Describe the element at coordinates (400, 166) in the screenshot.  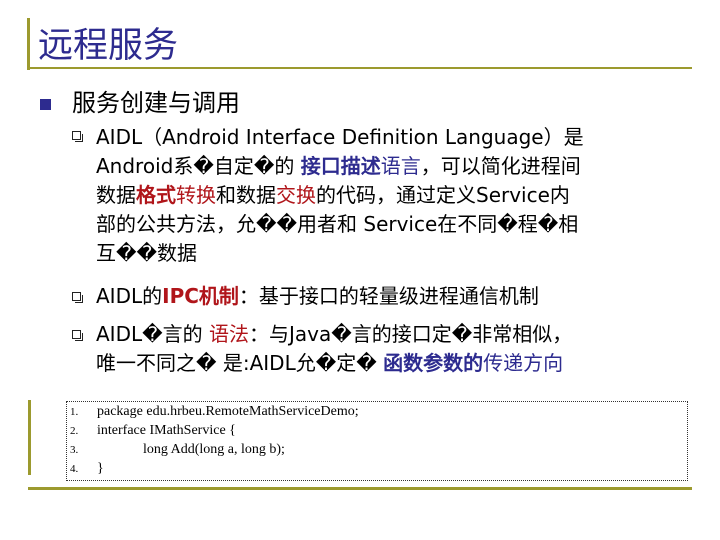
I see `text-run: 语言` at that location.